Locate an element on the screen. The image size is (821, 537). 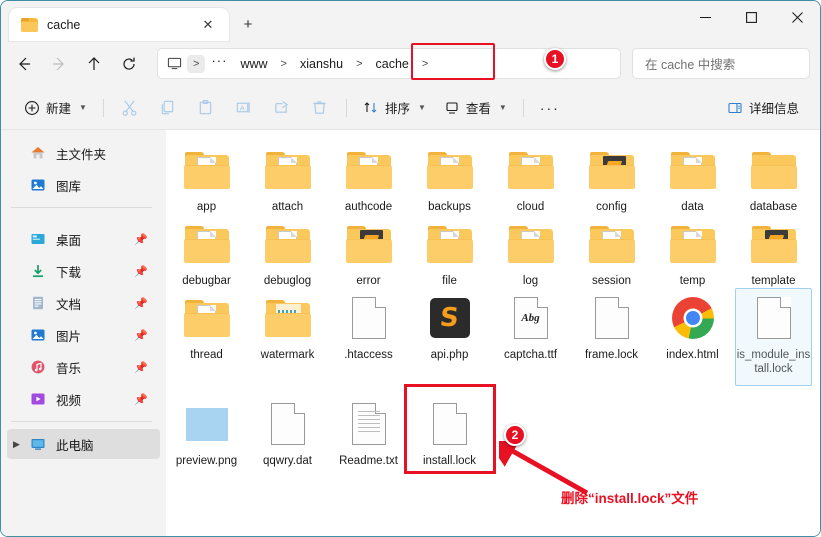
breadcrumb-xianshu: xianshu is located at coordinates (321, 64).